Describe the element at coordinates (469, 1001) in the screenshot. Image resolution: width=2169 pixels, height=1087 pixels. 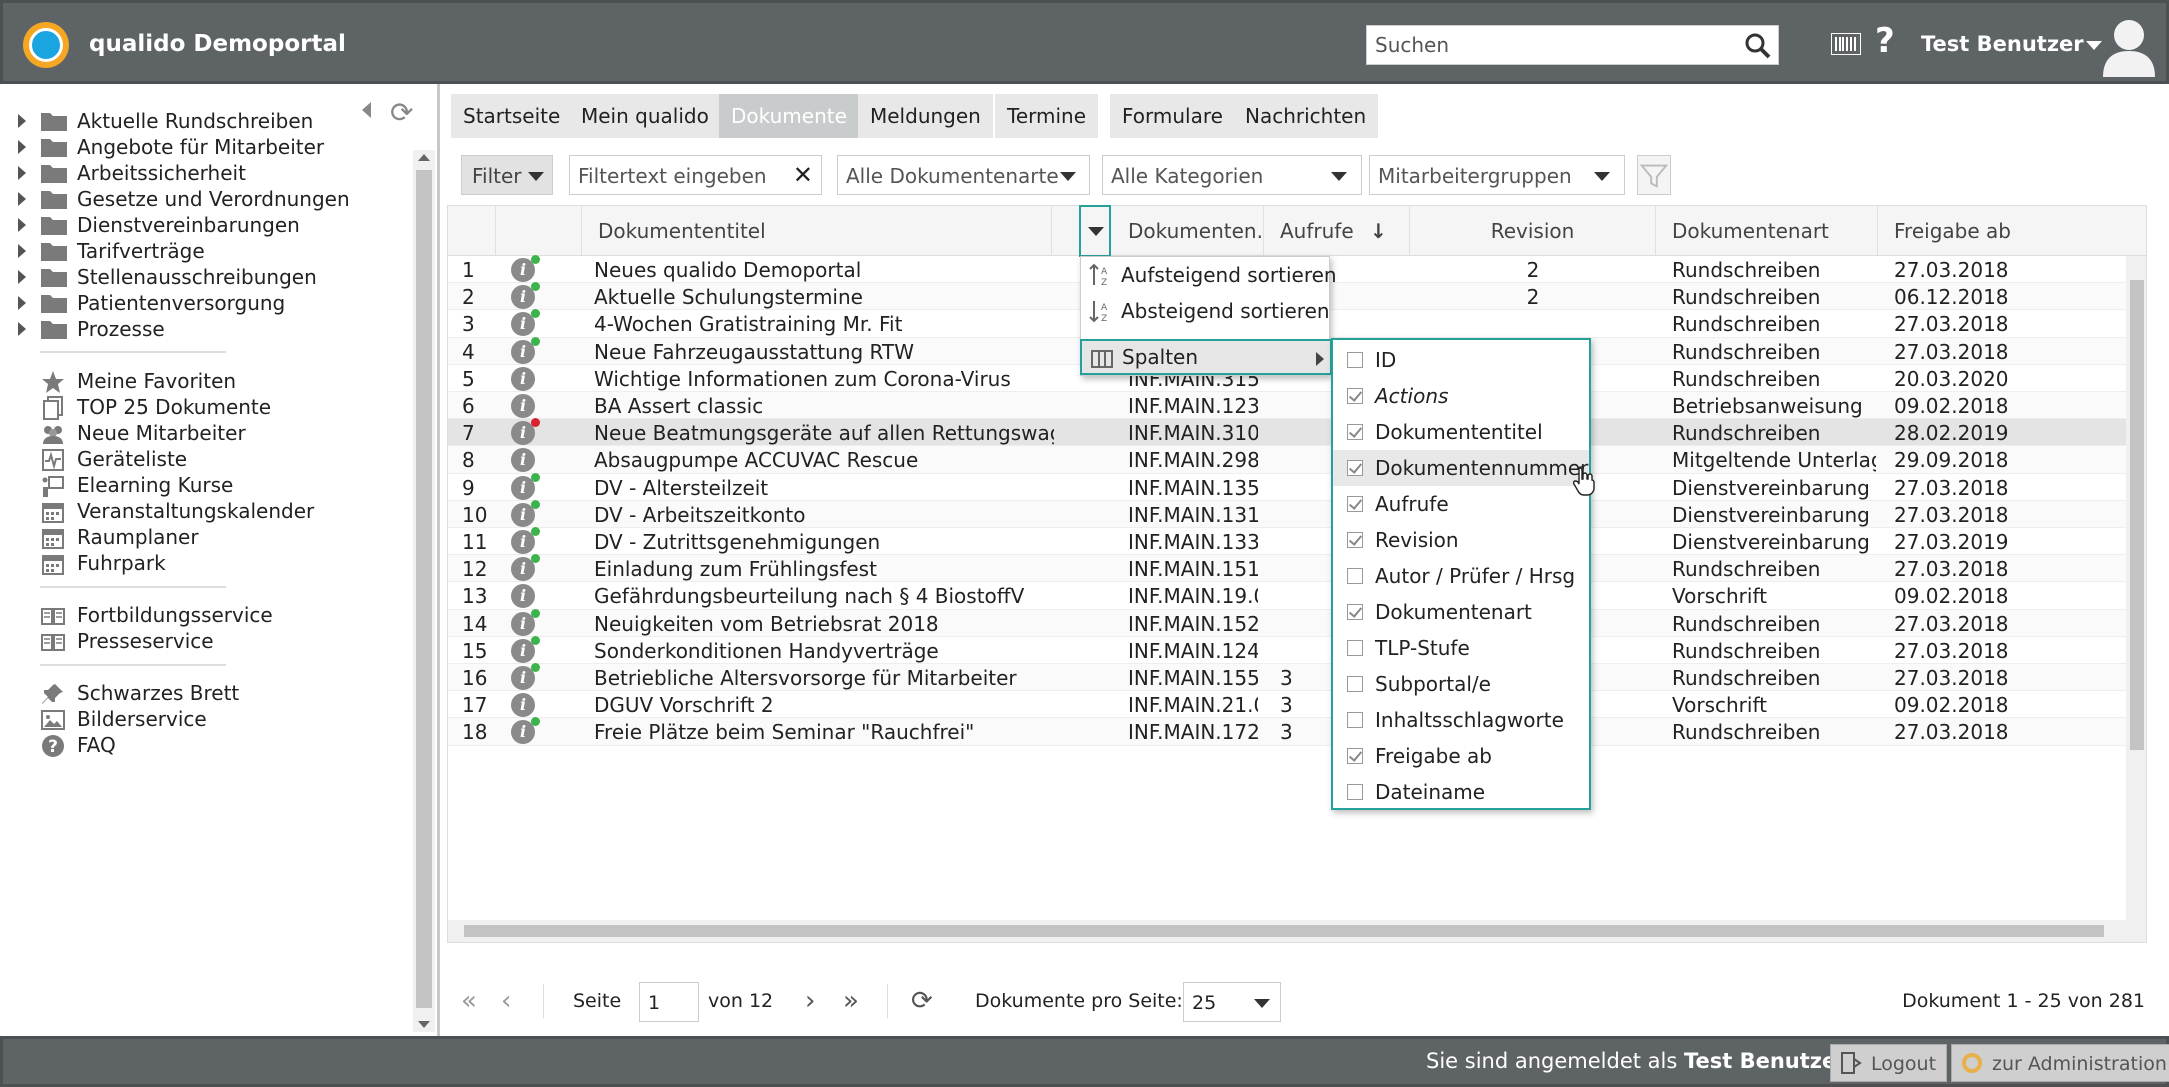
I see `first-page-icon: «` at that location.